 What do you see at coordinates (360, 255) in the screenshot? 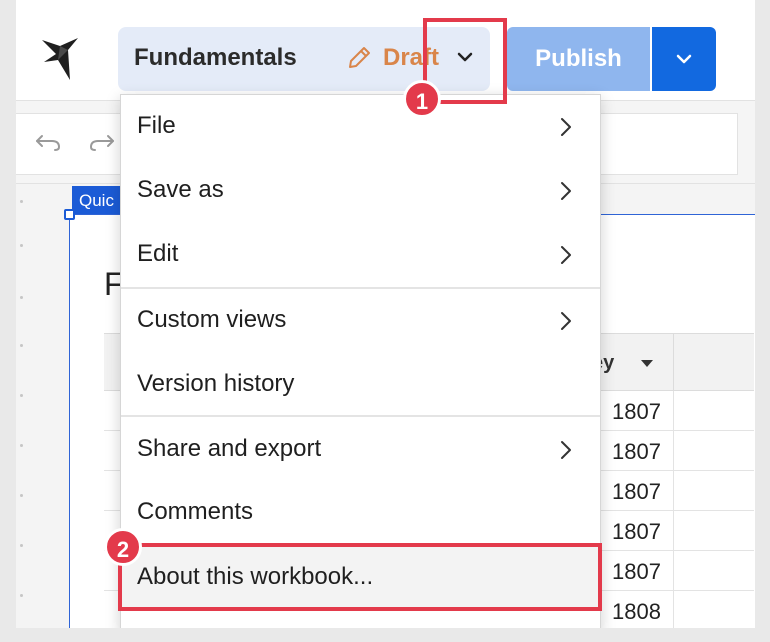
I see `menu-item-edit: Edit` at bounding box center [360, 255].